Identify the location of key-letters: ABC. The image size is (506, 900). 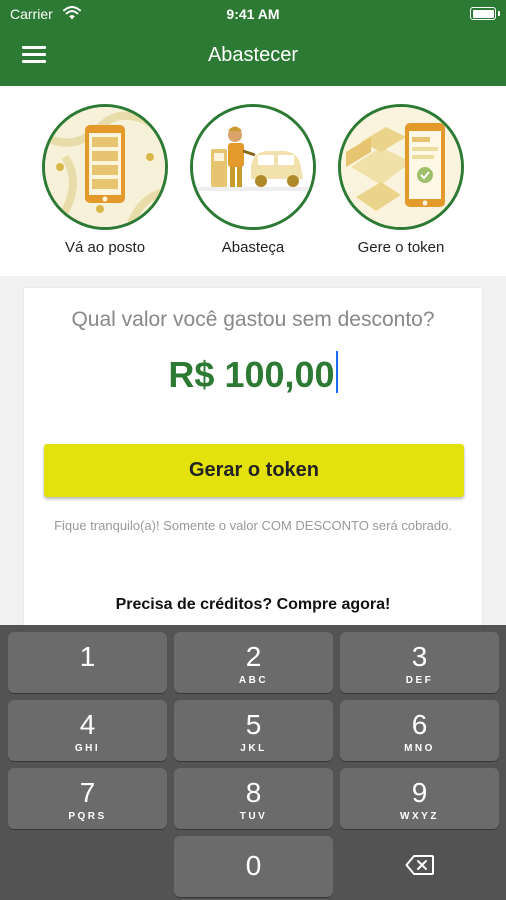
(253, 680).